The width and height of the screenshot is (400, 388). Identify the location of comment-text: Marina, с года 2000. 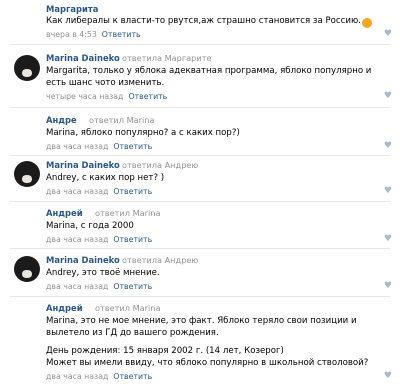
(90, 226).